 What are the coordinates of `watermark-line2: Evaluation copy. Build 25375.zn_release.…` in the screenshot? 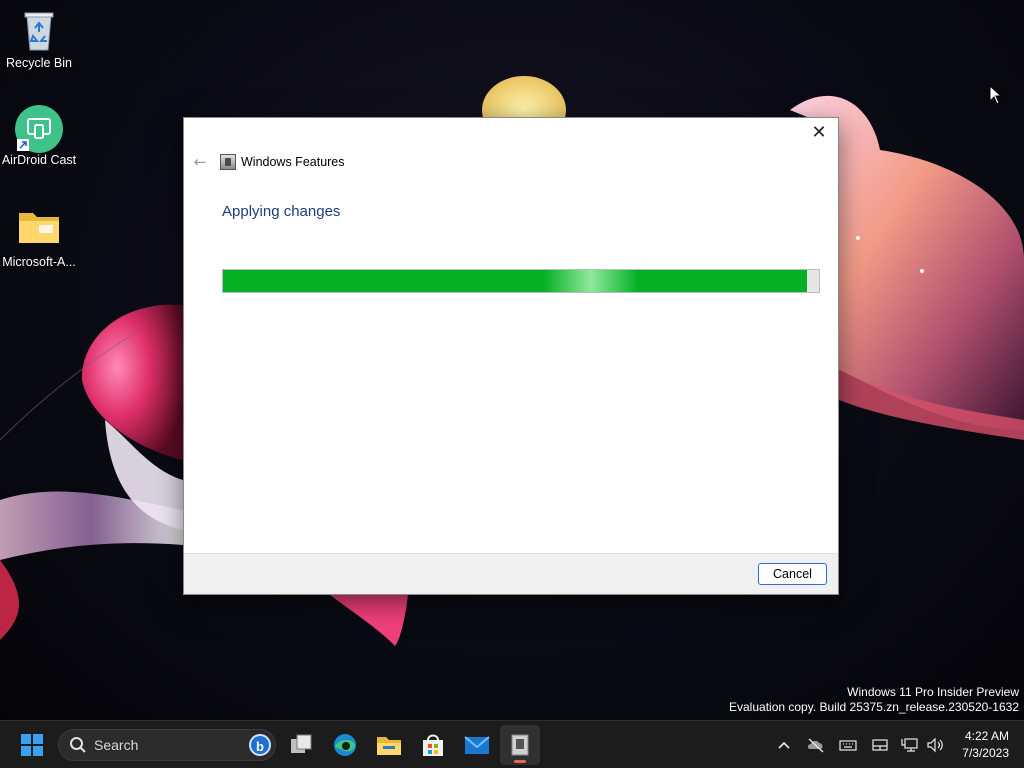 It's located at (874, 707).